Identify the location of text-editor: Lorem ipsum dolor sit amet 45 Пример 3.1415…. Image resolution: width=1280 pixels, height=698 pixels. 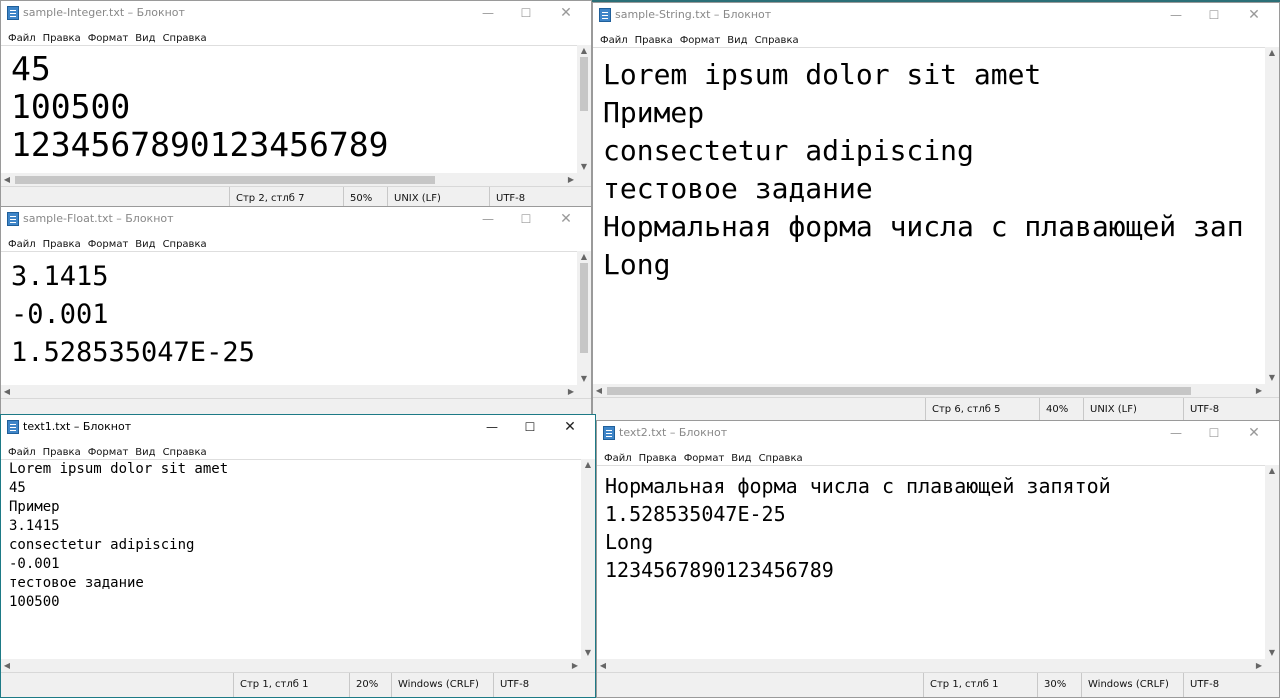
(291, 559).